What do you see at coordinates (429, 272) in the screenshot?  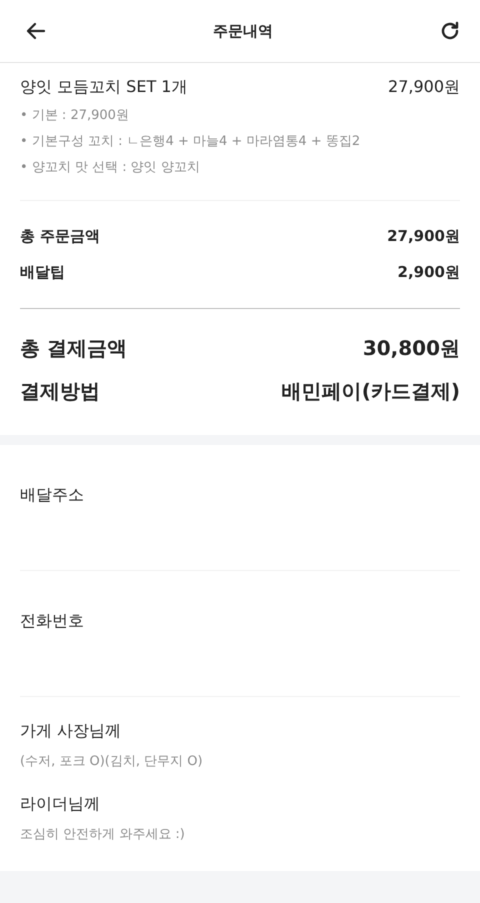 I see `summary-amount: 2,900원` at bounding box center [429, 272].